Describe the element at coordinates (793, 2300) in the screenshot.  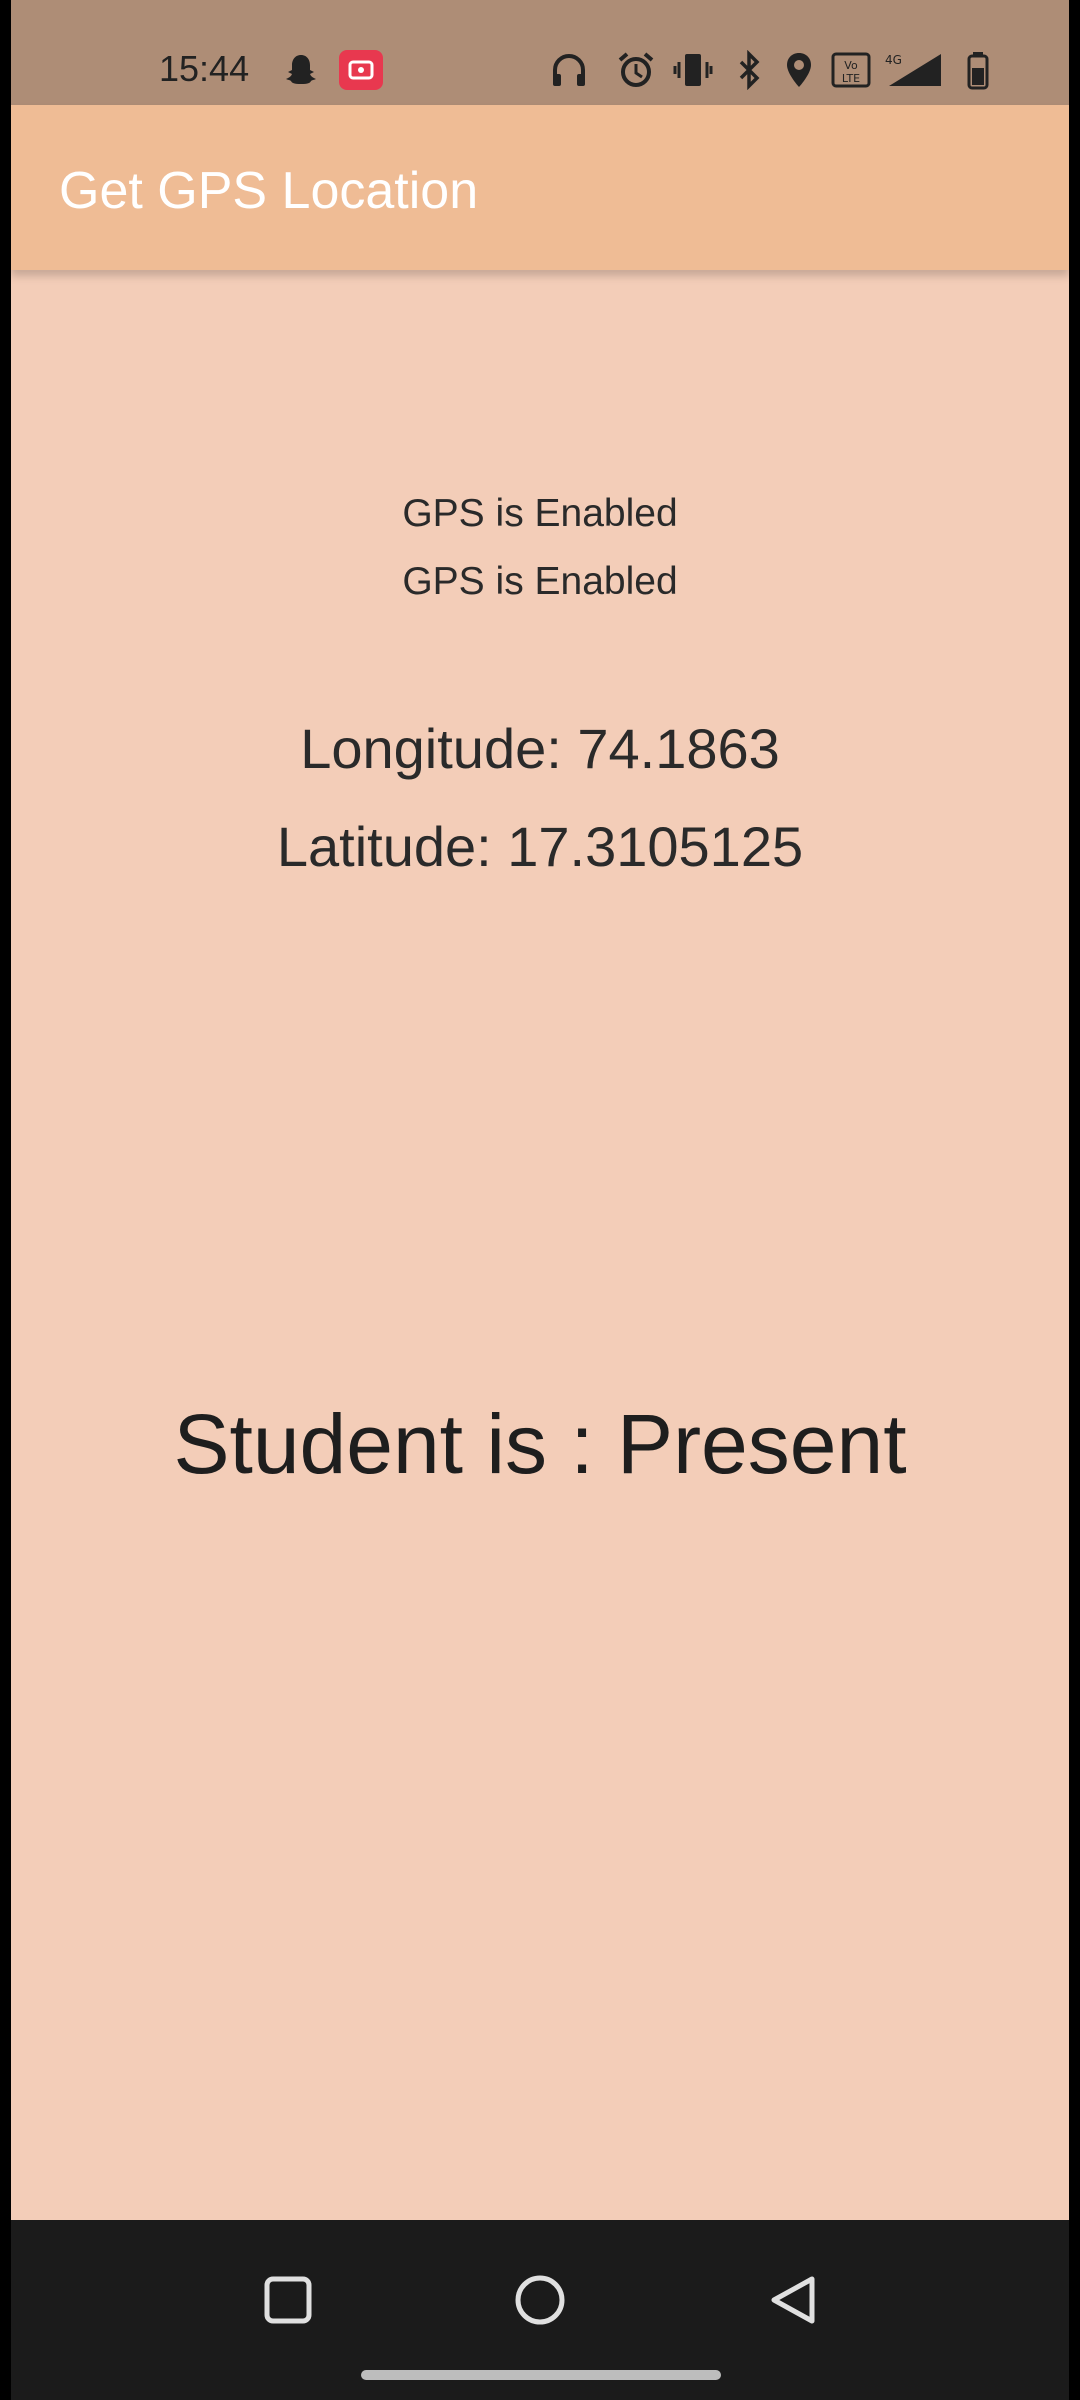
I see `back-icon` at that location.